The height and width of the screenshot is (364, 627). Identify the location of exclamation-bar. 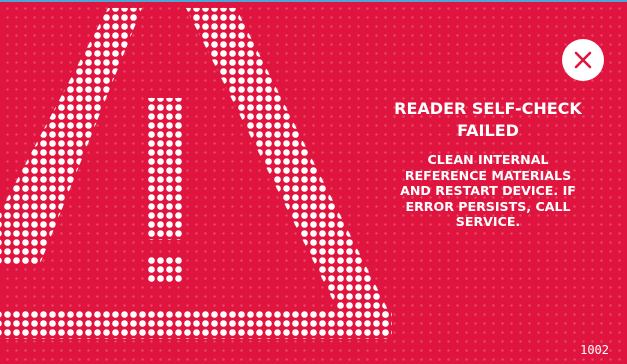
(165, 169).